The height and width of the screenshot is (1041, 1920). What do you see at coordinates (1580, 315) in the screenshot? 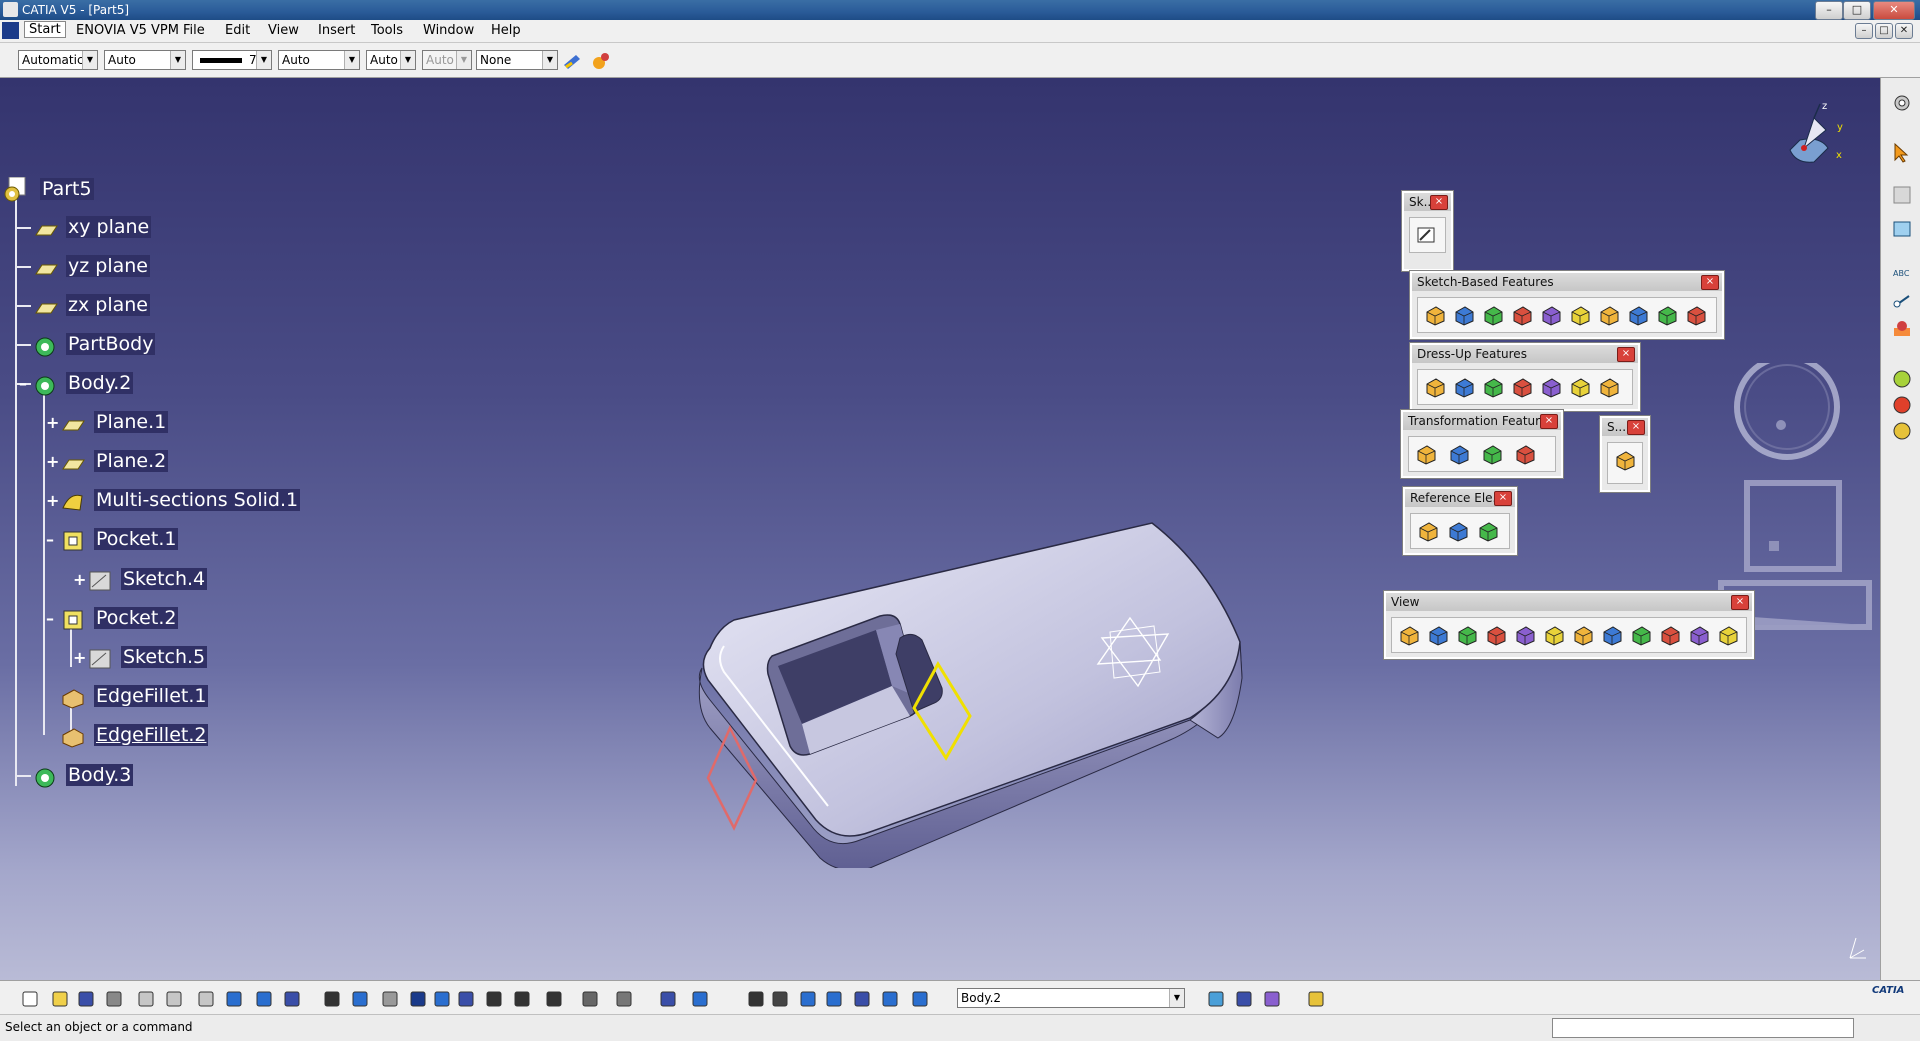
I see `rib-icon` at bounding box center [1580, 315].